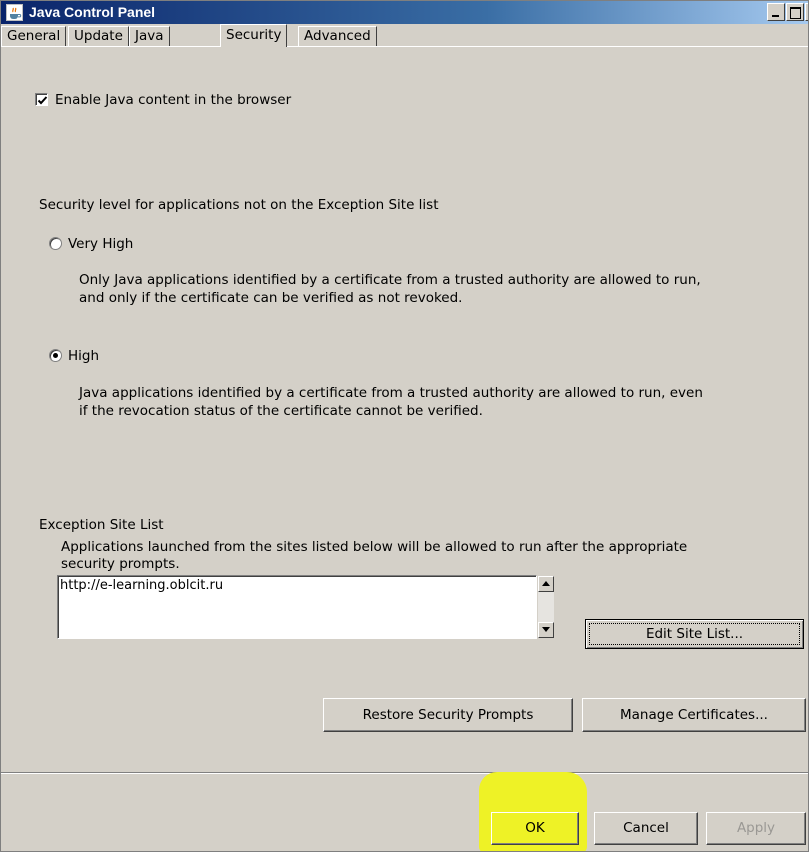 This screenshot has width=809, height=852. What do you see at coordinates (101, 525) in the screenshot?
I see `exception-site-heading: Exception Site List` at bounding box center [101, 525].